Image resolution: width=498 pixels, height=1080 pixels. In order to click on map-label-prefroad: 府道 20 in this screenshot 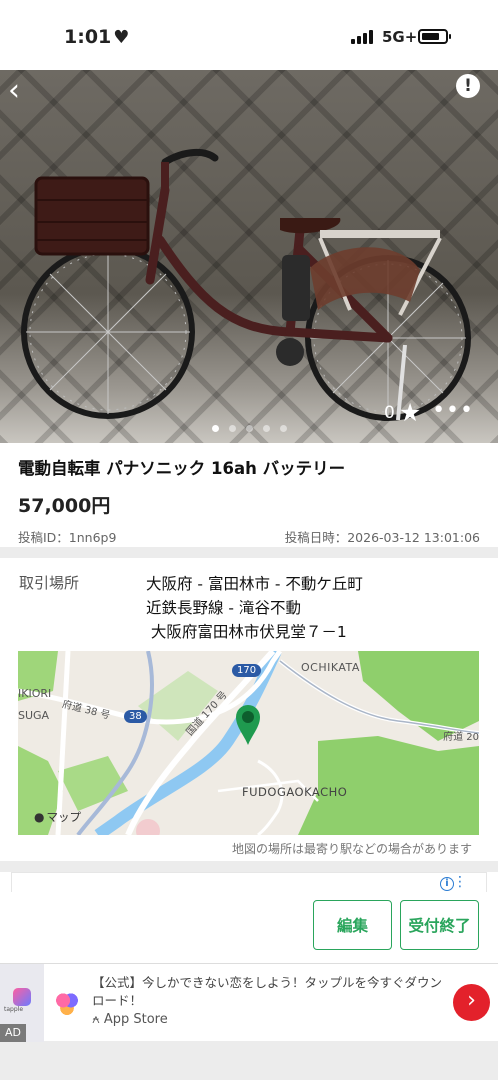, I will do `click(461, 737)`.